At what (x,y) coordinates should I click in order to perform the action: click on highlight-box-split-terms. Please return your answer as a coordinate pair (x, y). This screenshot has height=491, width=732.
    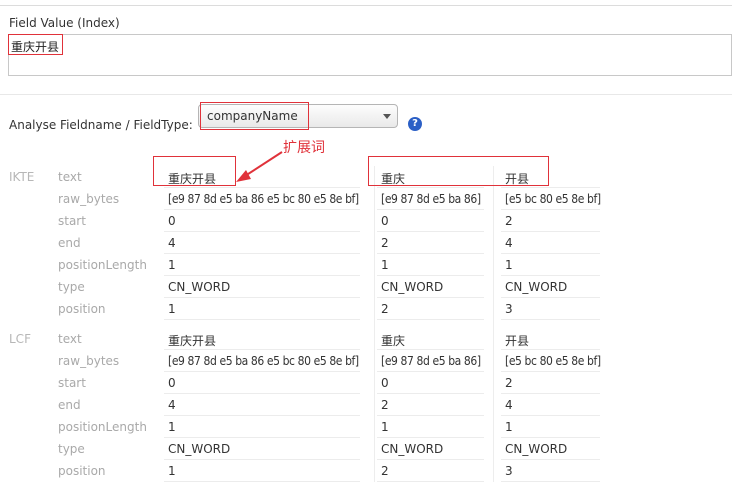
    Looking at the image, I should click on (458, 171).